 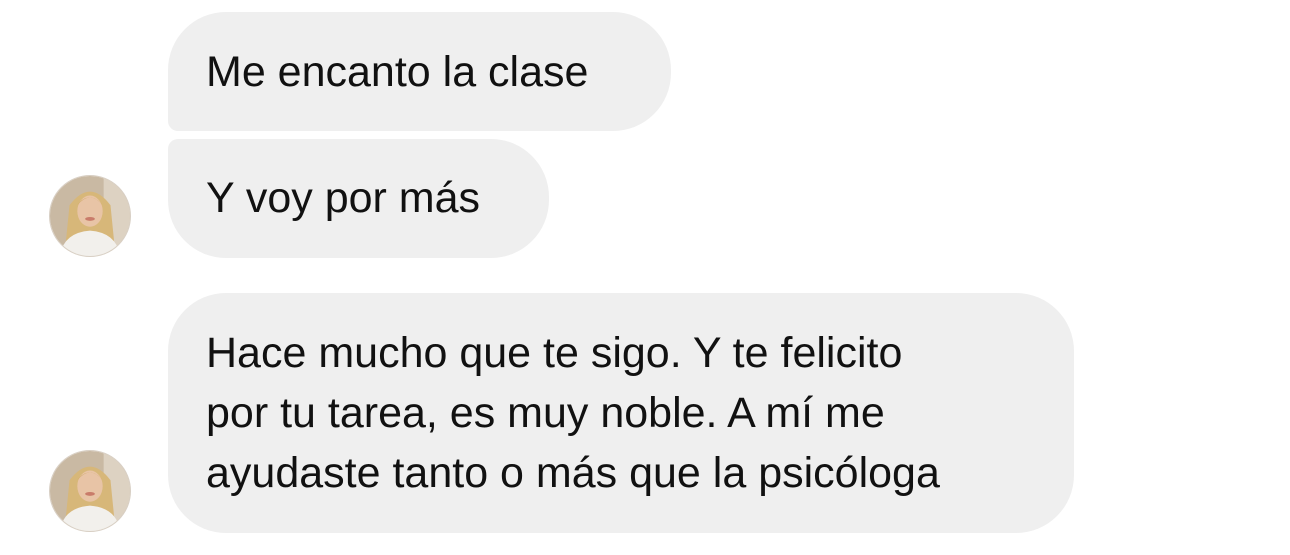 What do you see at coordinates (573, 473) in the screenshot?
I see `message-text-line-3: ayudaste tanto o más que la psicóloga` at bounding box center [573, 473].